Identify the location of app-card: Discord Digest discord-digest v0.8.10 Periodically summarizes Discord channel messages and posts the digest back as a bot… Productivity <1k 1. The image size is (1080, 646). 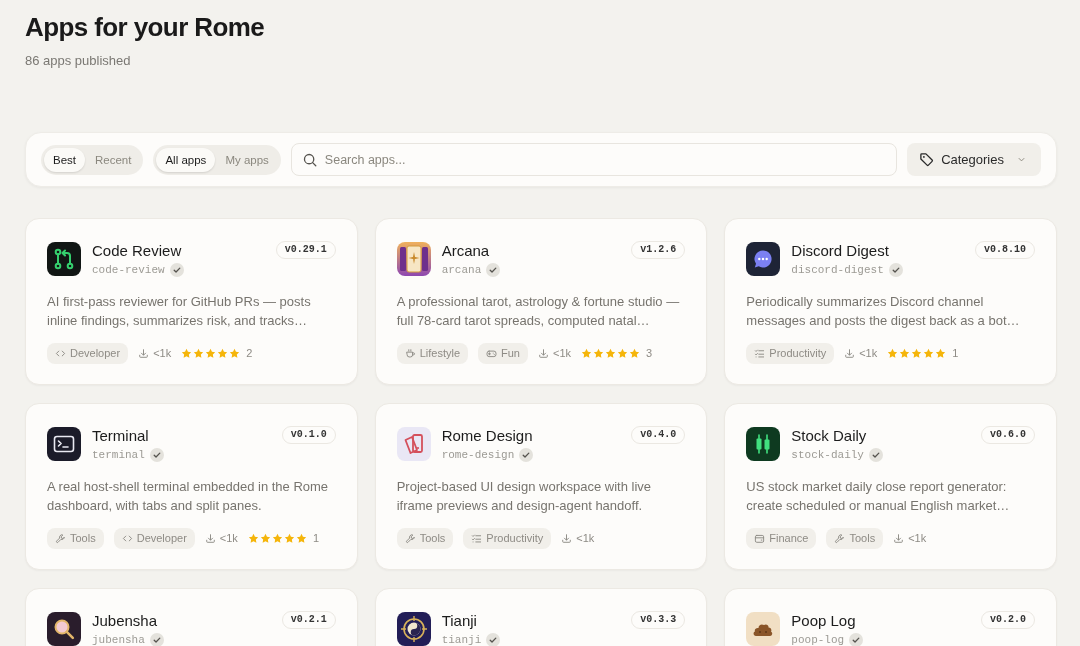
(890, 301).